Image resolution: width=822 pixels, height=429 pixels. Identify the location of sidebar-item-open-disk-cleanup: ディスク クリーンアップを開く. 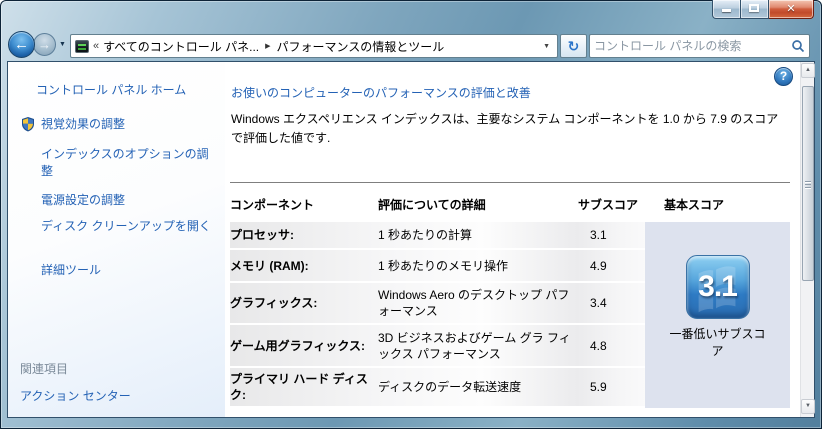
(130, 226).